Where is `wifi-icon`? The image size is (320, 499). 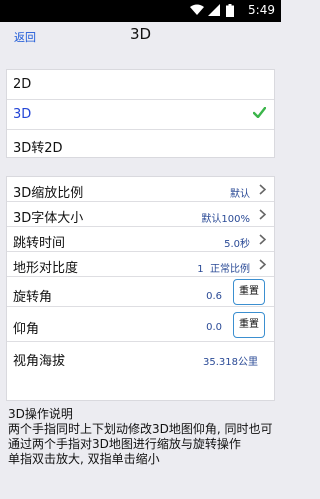 wifi-icon is located at coordinates (197, 9).